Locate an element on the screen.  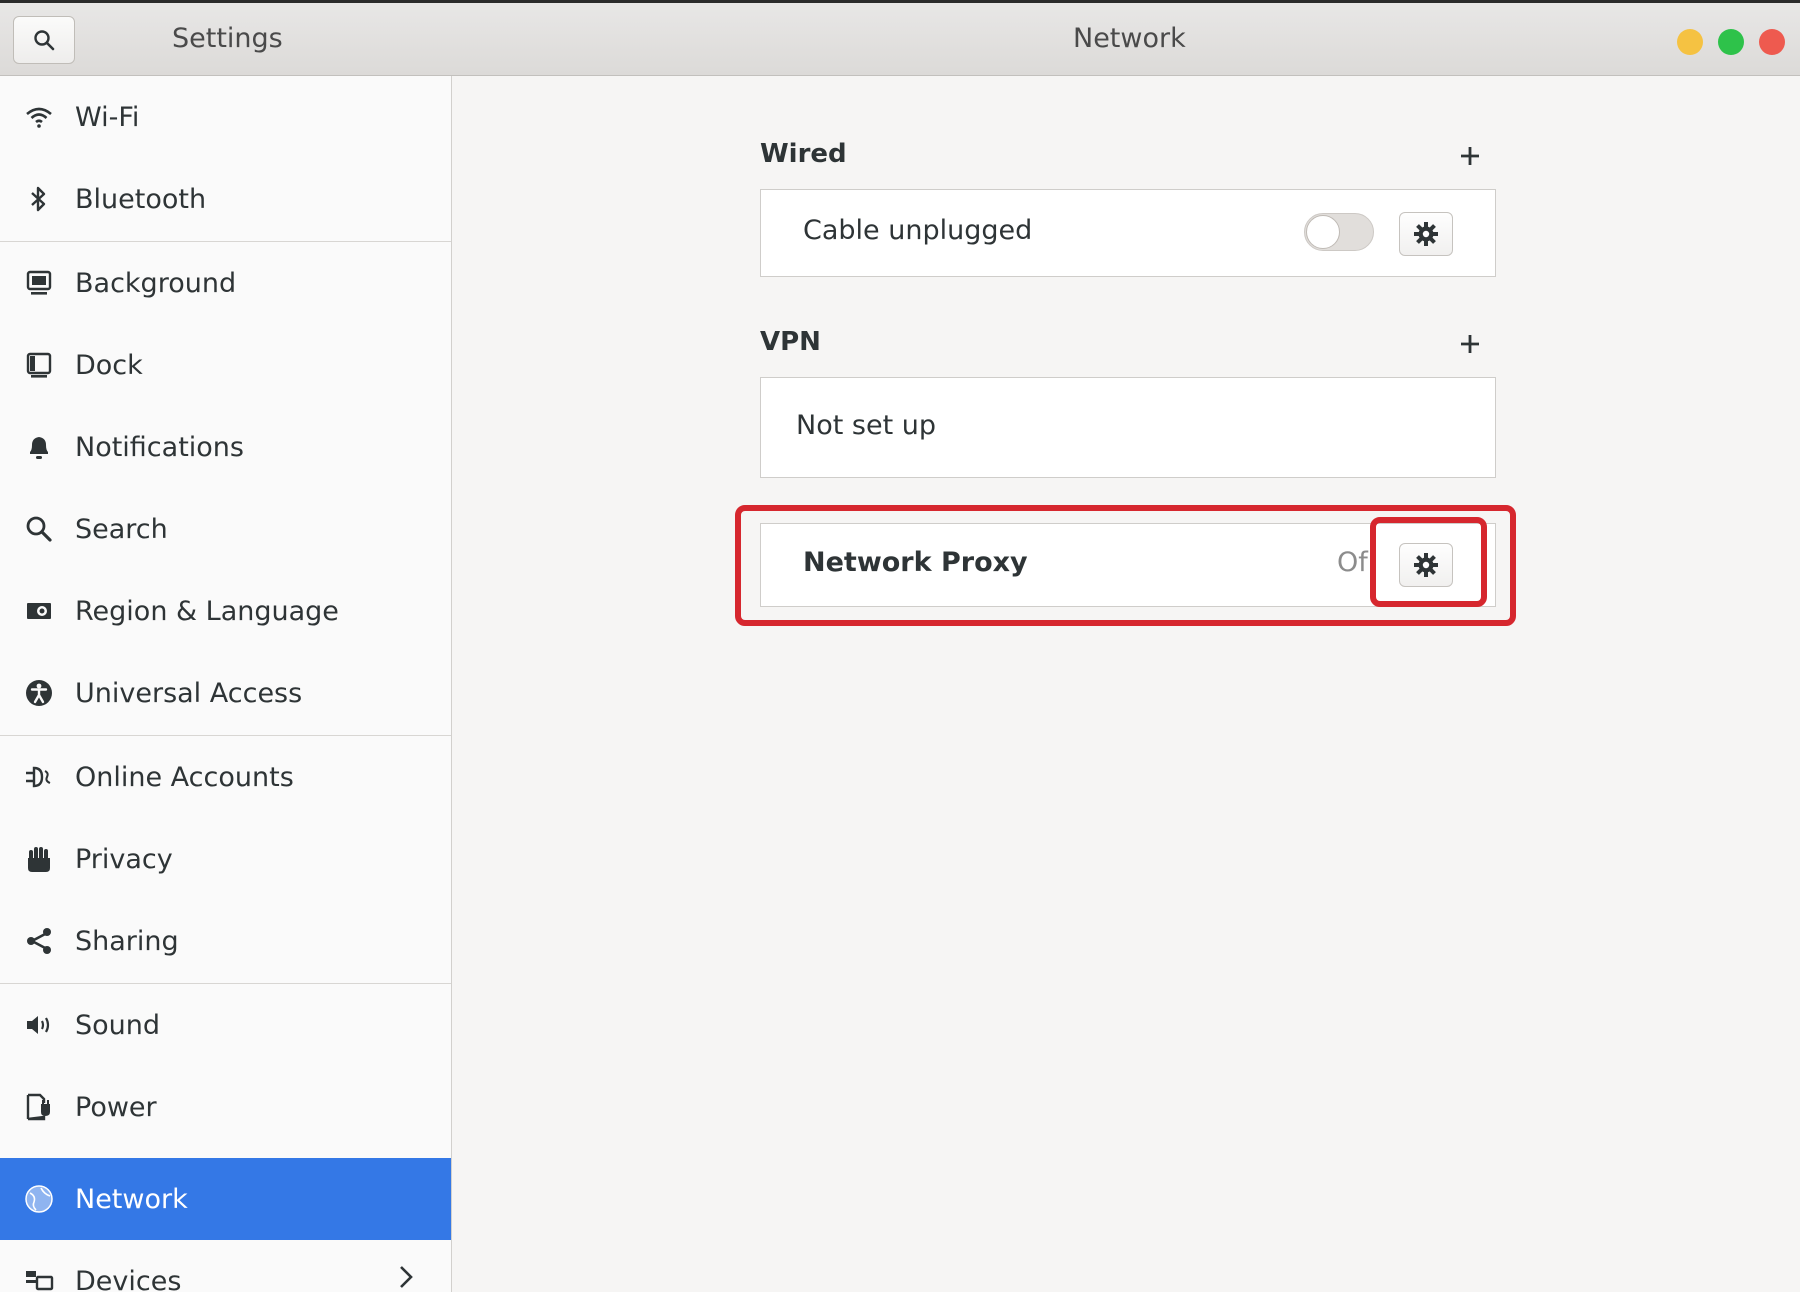
sidebar-item-label: Notifications is located at coordinates (159, 447).